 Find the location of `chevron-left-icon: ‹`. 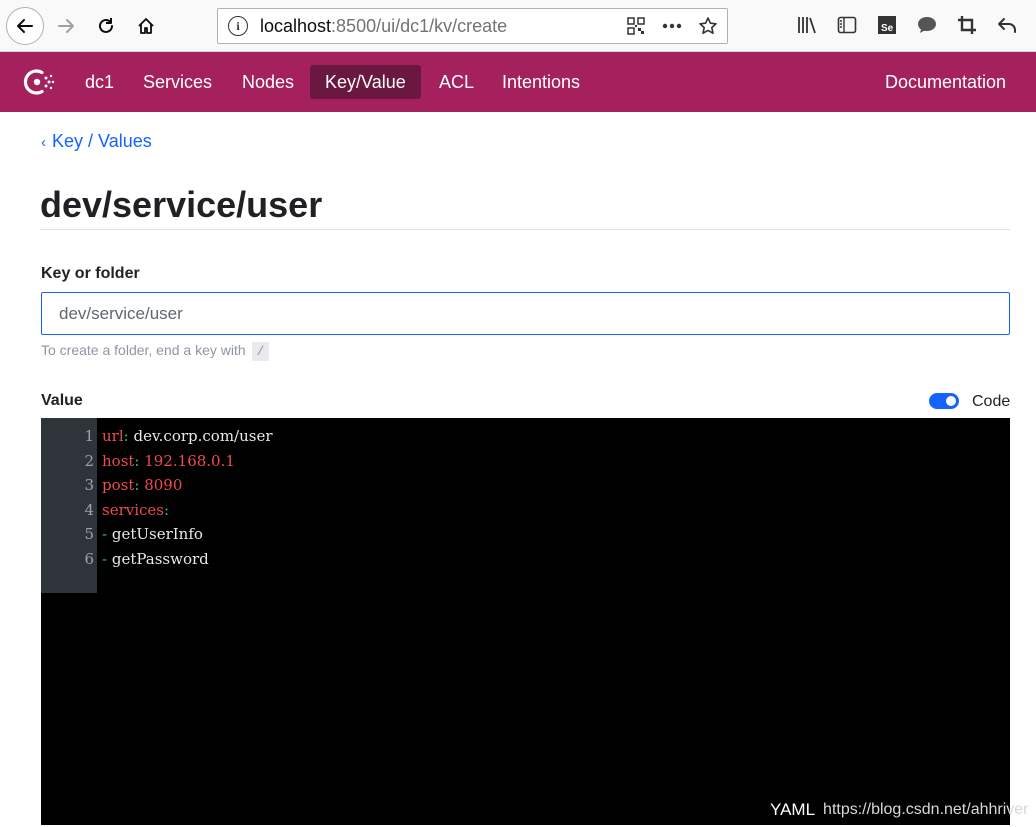

chevron-left-icon: ‹ is located at coordinates (43, 142).